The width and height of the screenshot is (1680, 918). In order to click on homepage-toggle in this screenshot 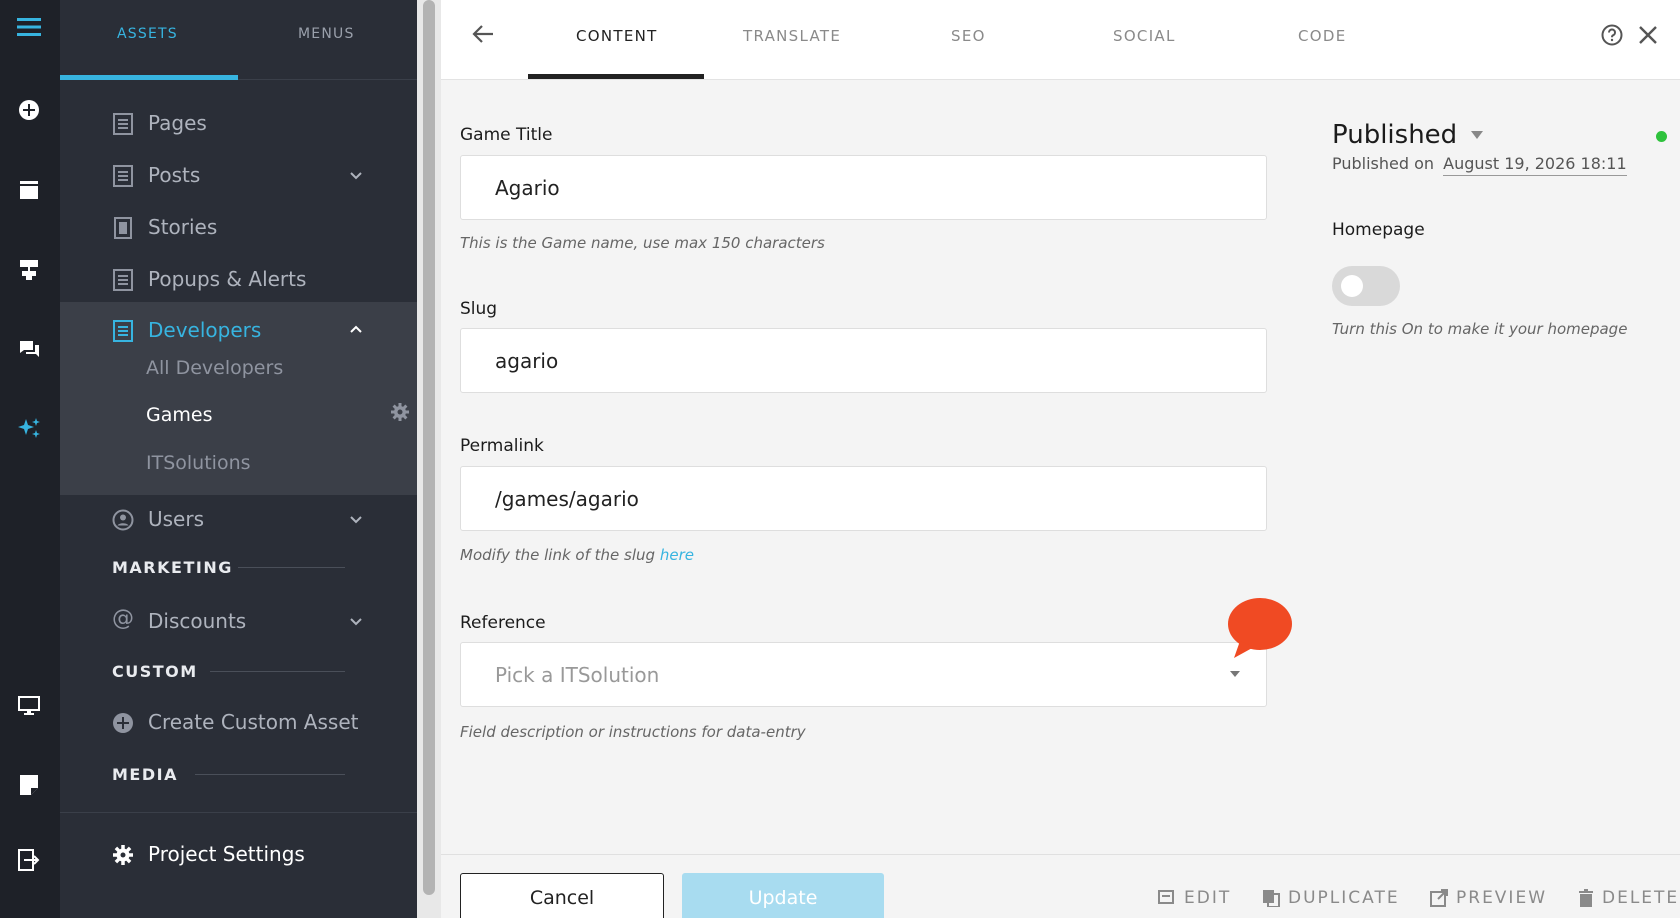, I will do `click(1366, 286)`.